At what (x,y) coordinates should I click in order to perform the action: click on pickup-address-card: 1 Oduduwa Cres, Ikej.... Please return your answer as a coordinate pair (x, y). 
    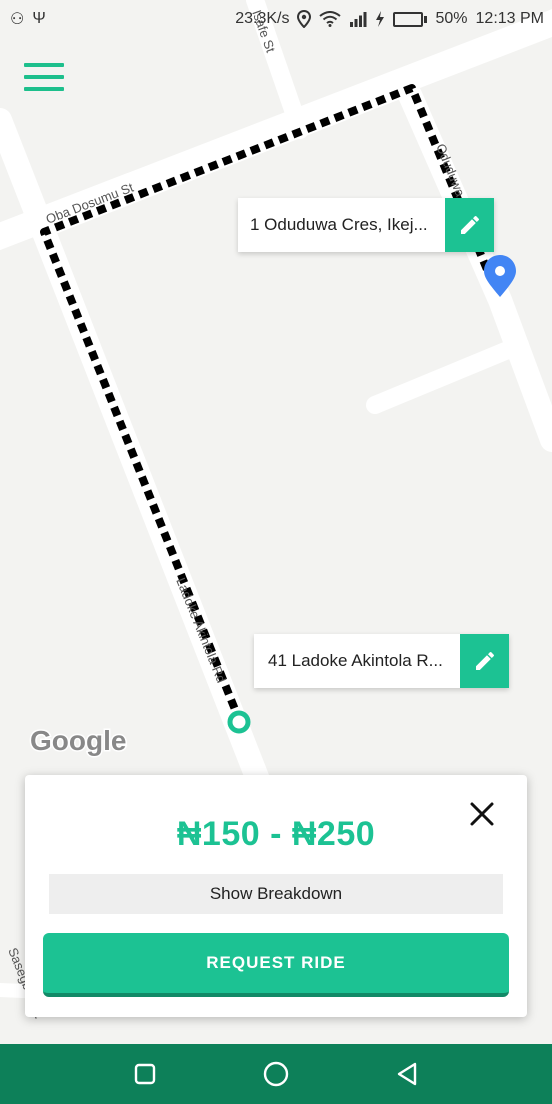
    Looking at the image, I should click on (366, 225).